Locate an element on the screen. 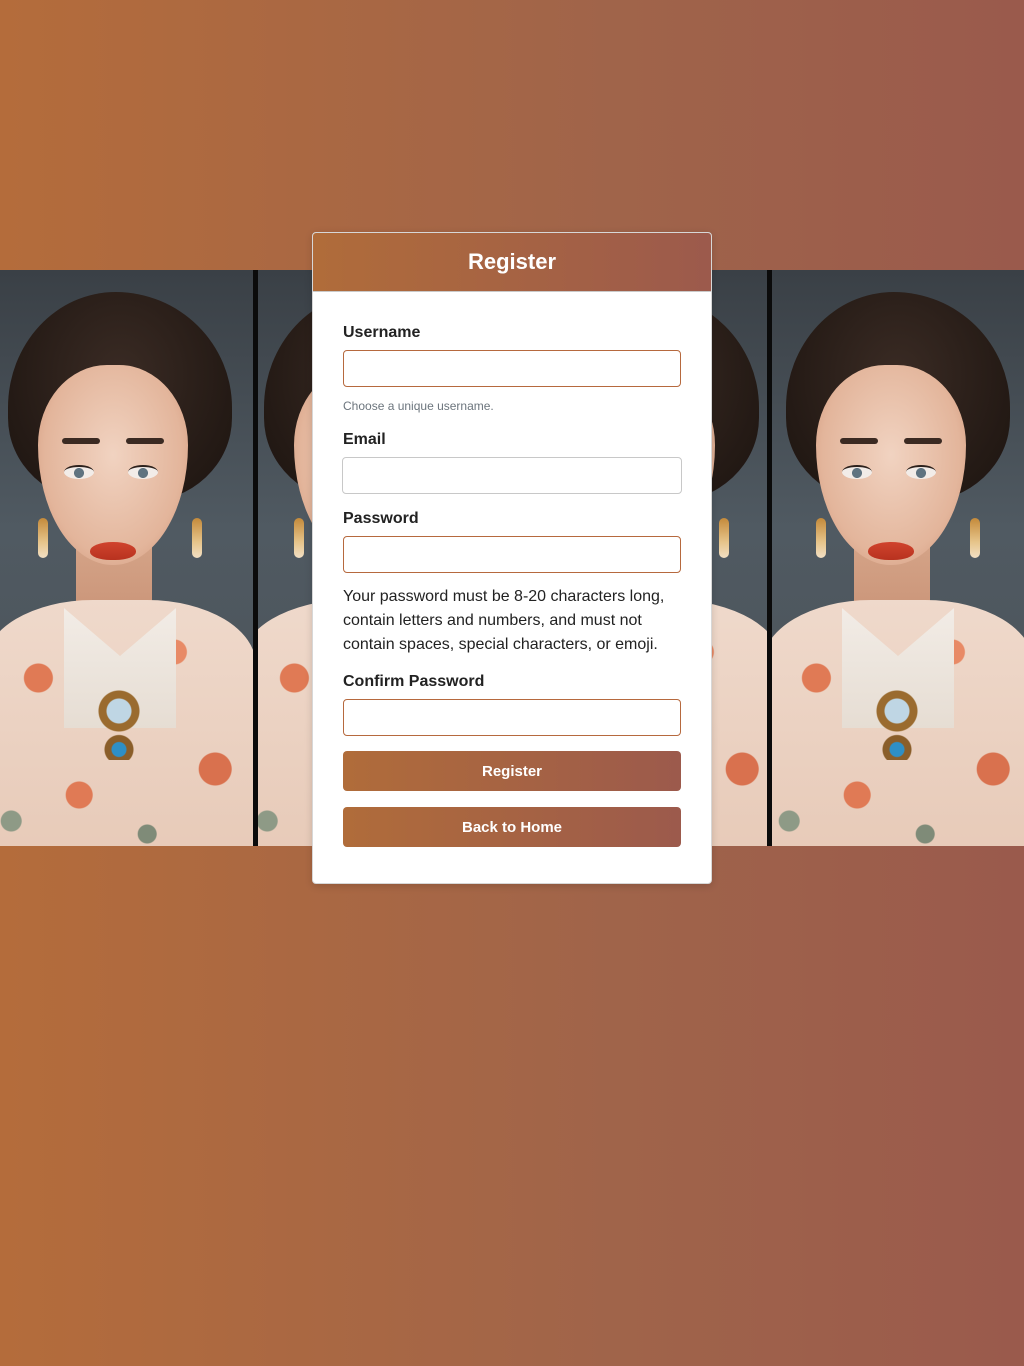 The width and height of the screenshot is (1024, 1366). username-field is located at coordinates (512, 368).